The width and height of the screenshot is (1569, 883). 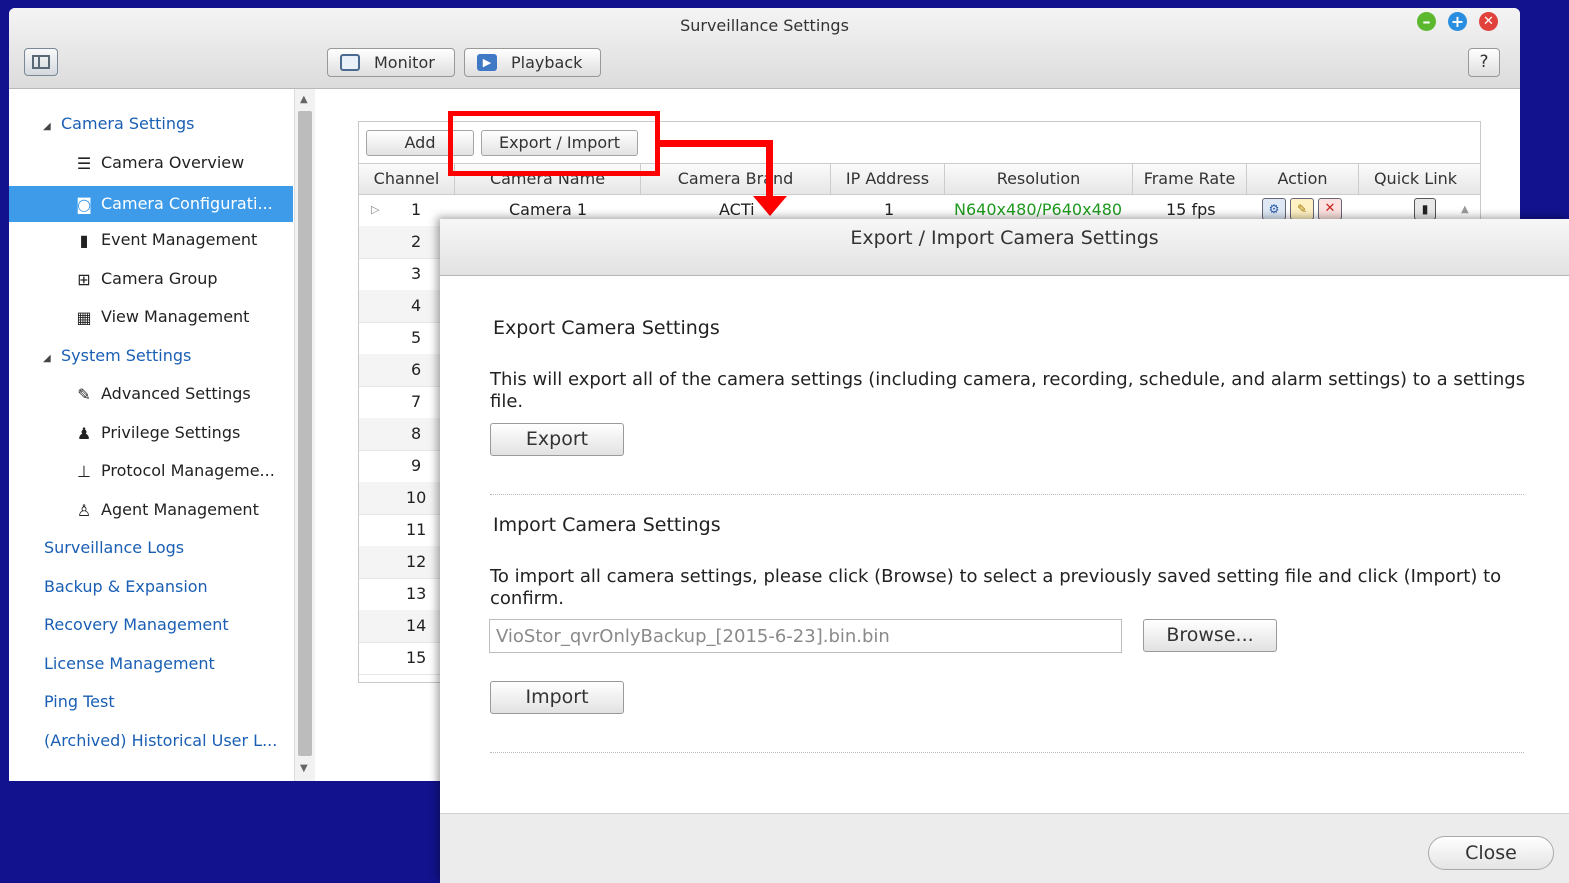 I want to click on channel-cell: 8, so click(x=416, y=433).